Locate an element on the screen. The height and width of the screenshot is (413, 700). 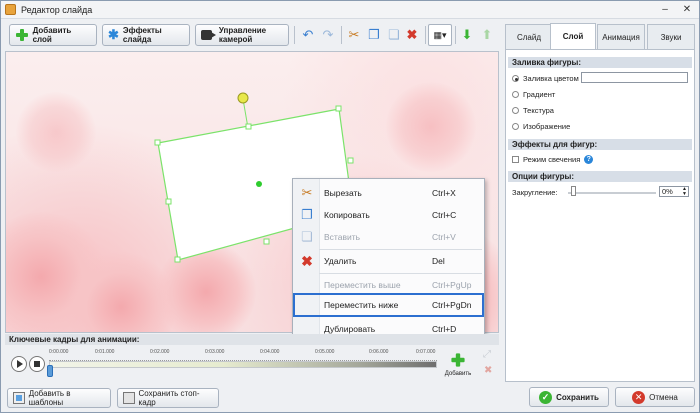
plus-icon is located at coordinates (22, 35).